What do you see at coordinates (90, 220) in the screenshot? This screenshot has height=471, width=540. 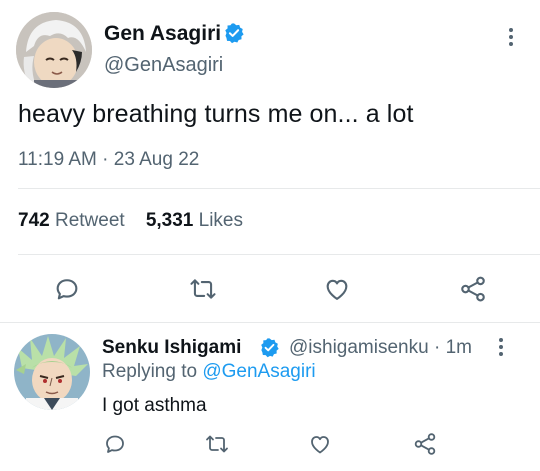 I see `retweet-label: Retweet` at bounding box center [90, 220].